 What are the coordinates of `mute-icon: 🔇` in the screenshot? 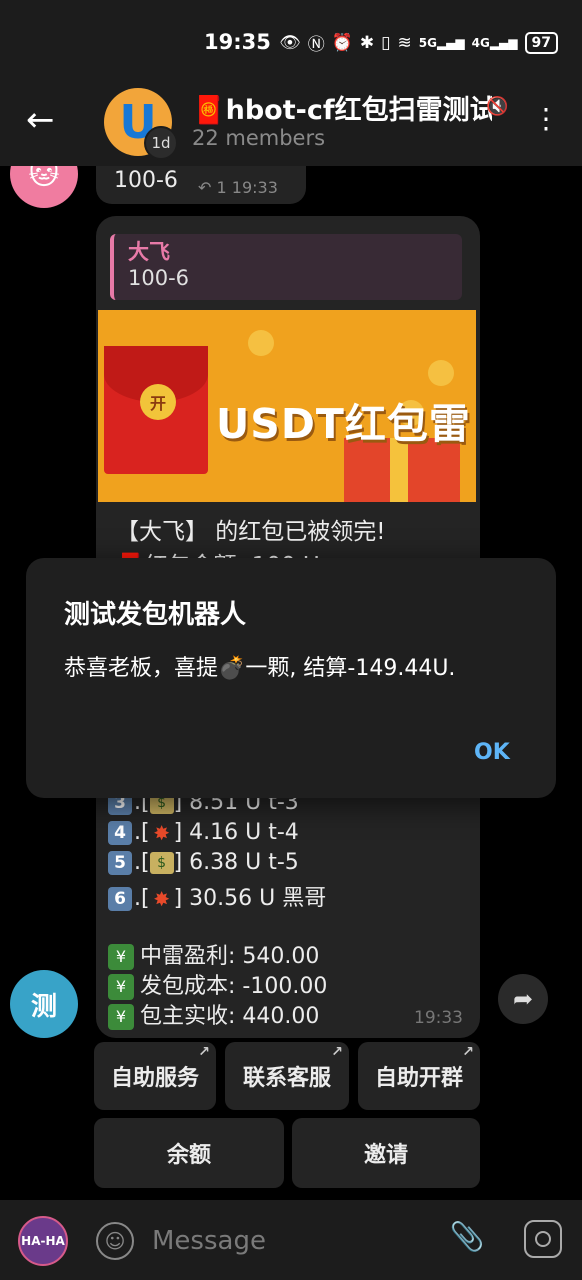 It's located at (497, 106).